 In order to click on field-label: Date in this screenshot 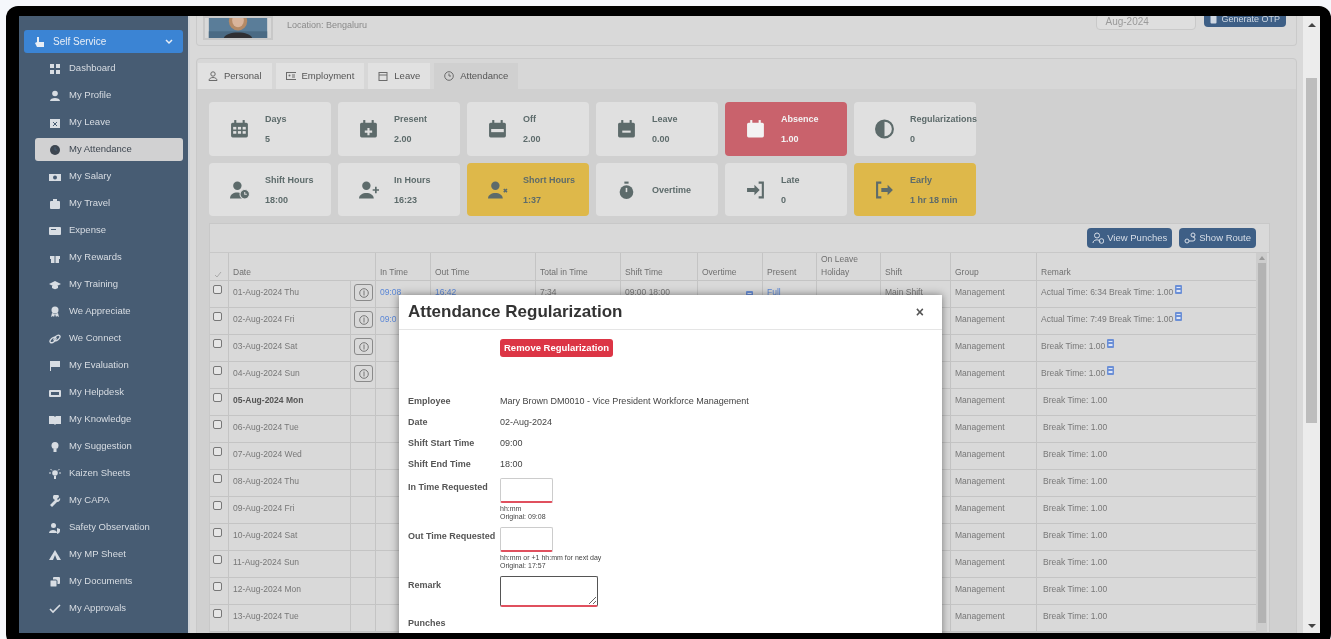, I will do `click(418, 422)`.